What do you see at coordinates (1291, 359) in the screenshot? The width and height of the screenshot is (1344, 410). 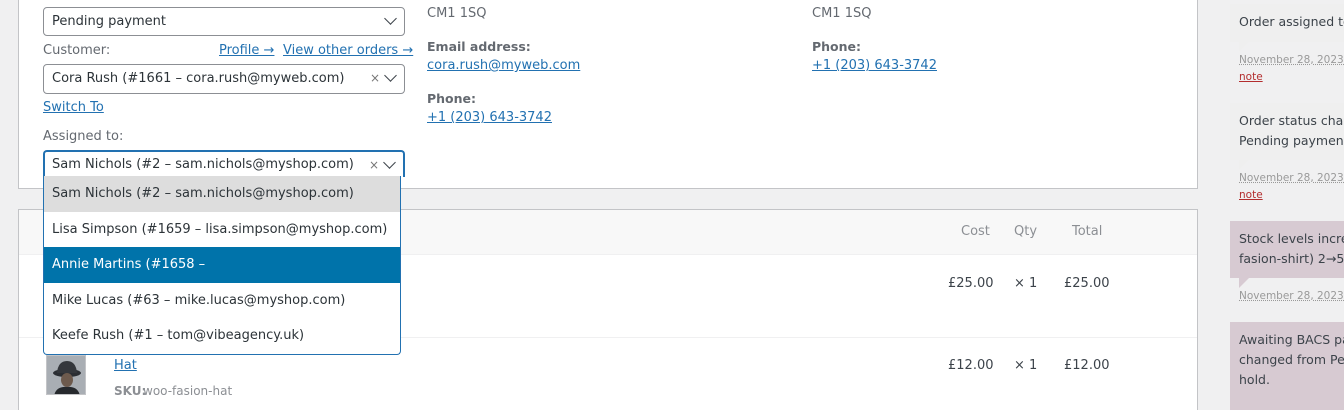 I see `note-text: changed from Per` at bounding box center [1291, 359].